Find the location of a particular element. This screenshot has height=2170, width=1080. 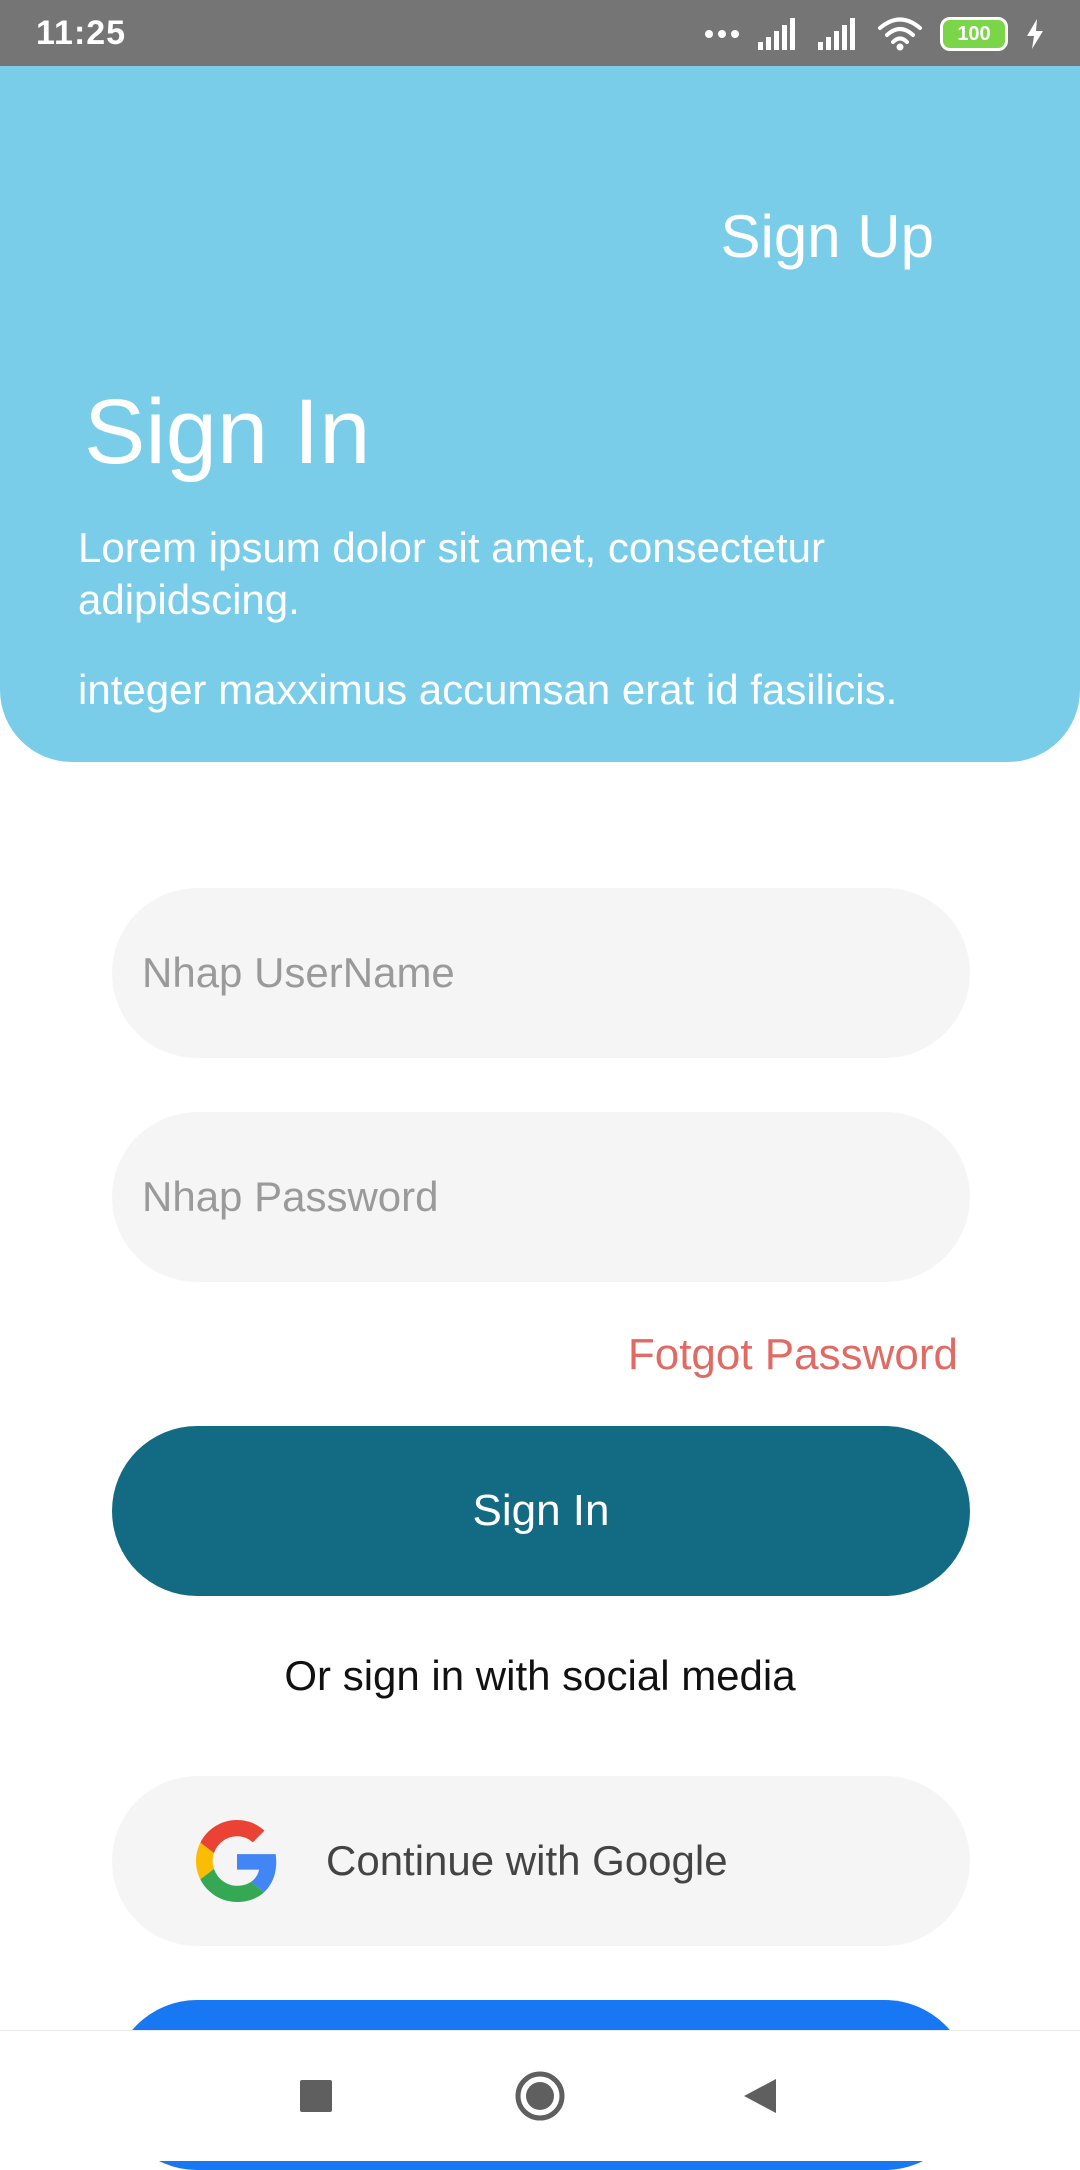

username-field is located at coordinates (541, 973).